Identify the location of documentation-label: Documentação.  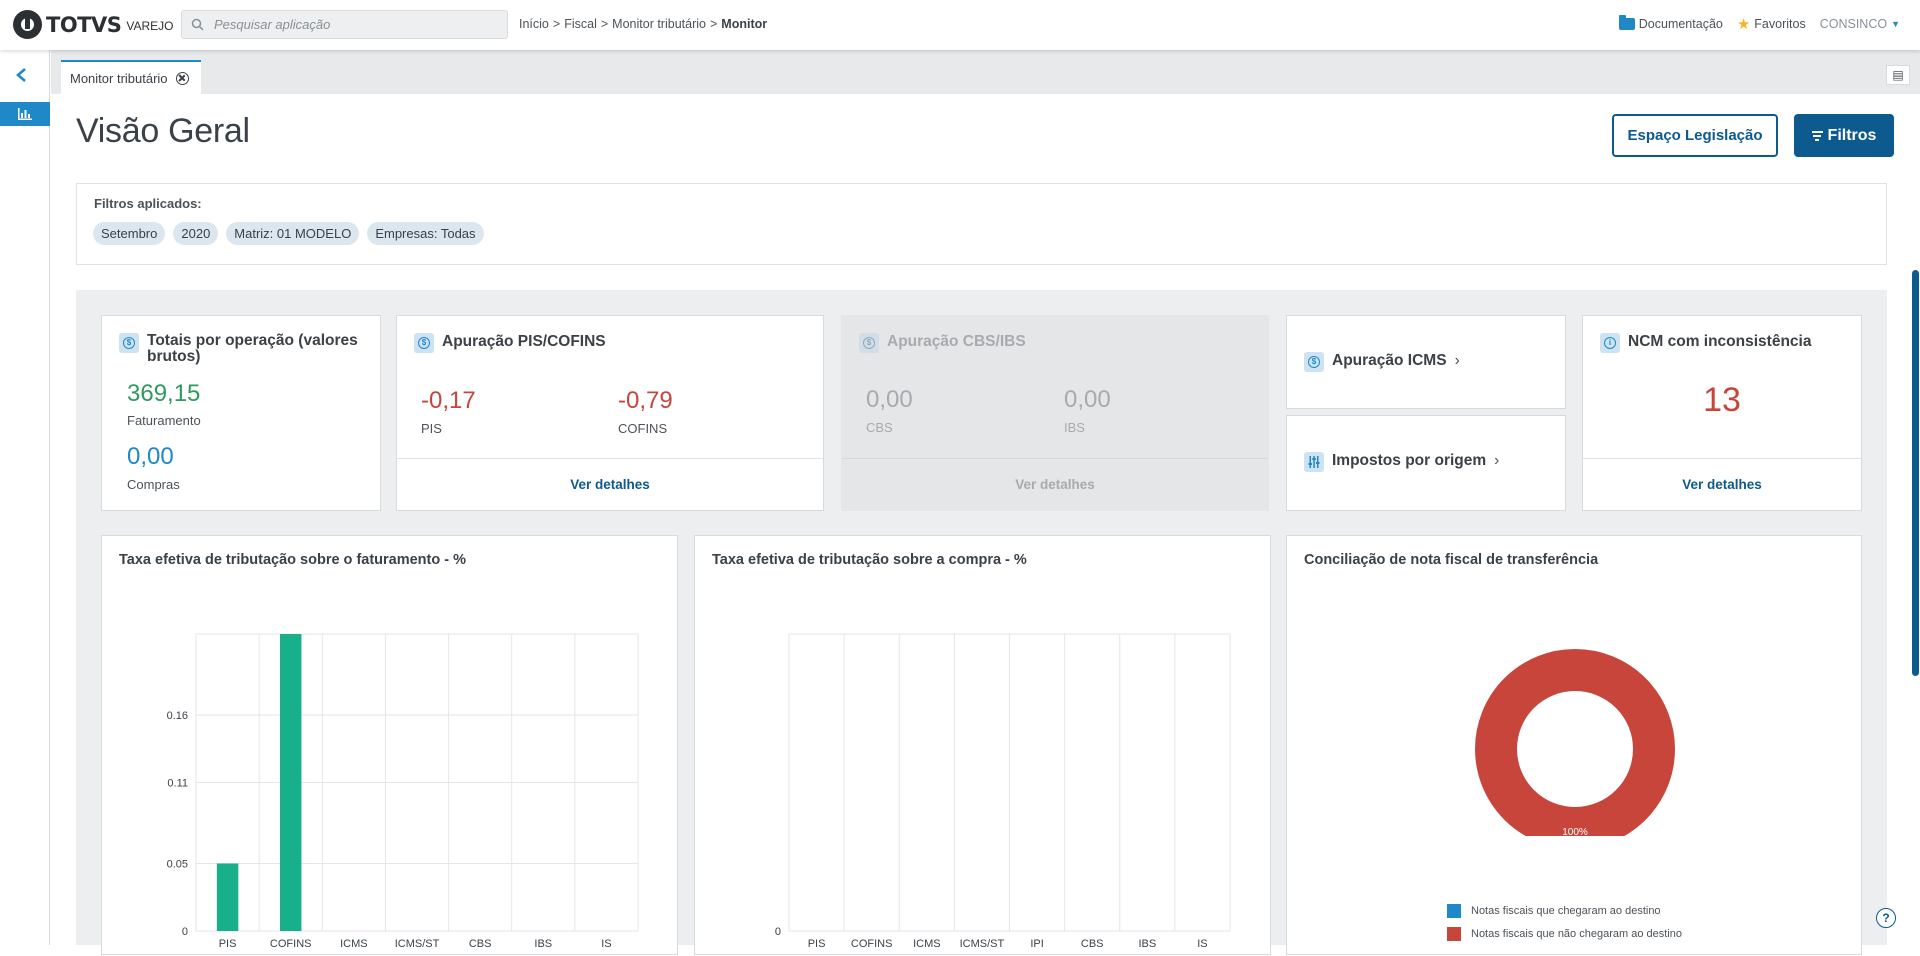
(1680, 24).